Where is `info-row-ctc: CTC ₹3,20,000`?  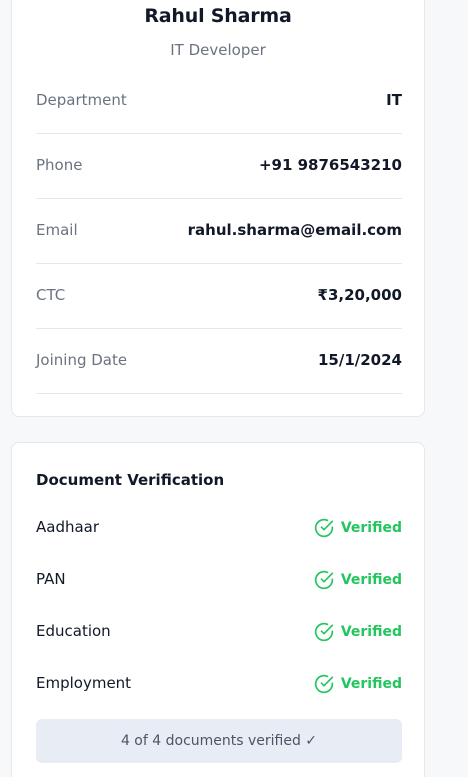 info-row-ctc: CTC ₹3,20,000 is located at coordinates (219, 296).